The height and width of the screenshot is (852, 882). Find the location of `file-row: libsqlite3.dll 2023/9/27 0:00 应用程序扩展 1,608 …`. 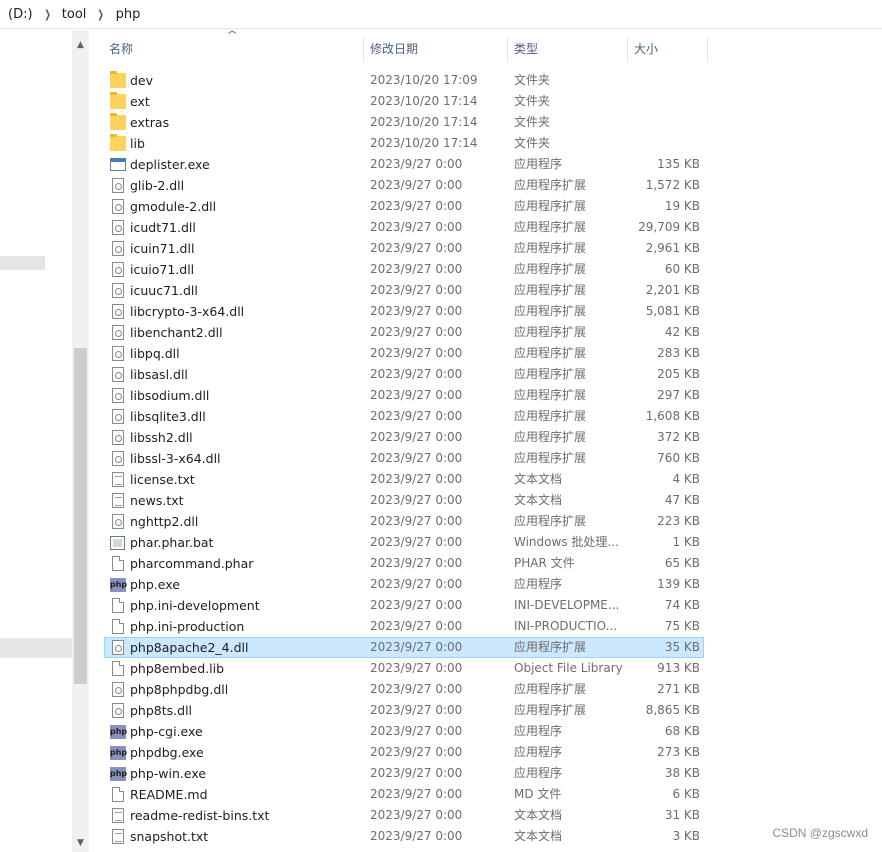

file-row: libsqlite3.dll 2023/9/27 0:00 应用程序扩展 1,608 … is located at coordinates (493, 416).